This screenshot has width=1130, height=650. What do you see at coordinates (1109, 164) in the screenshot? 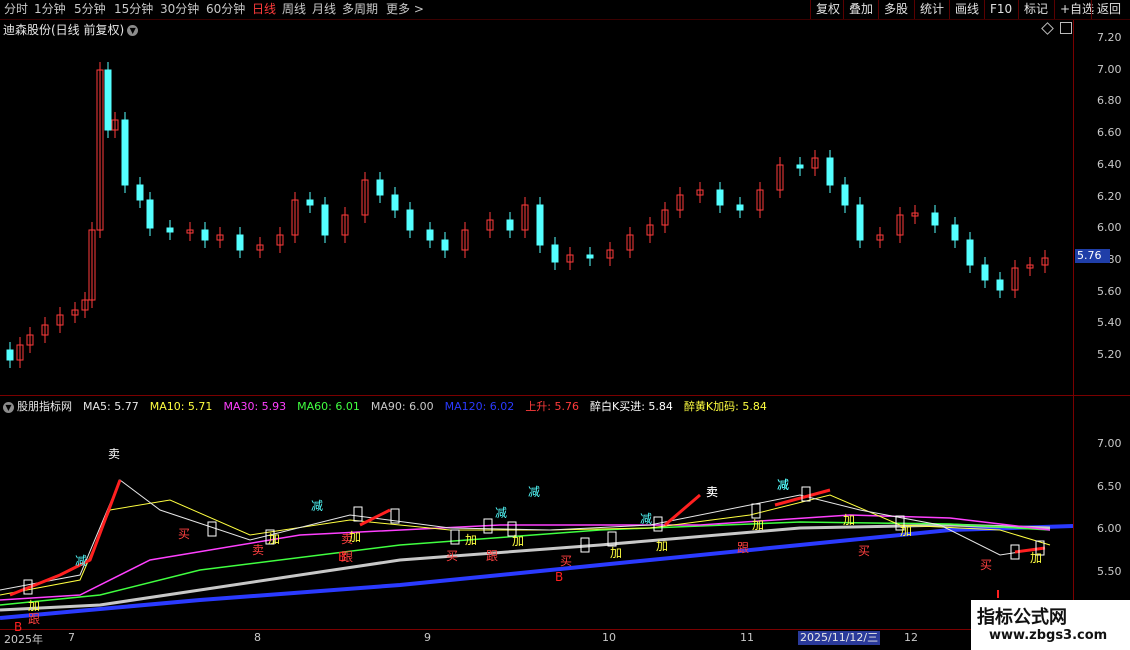
I see `price-tick: 6.40` at bounding box center [1109, 164].